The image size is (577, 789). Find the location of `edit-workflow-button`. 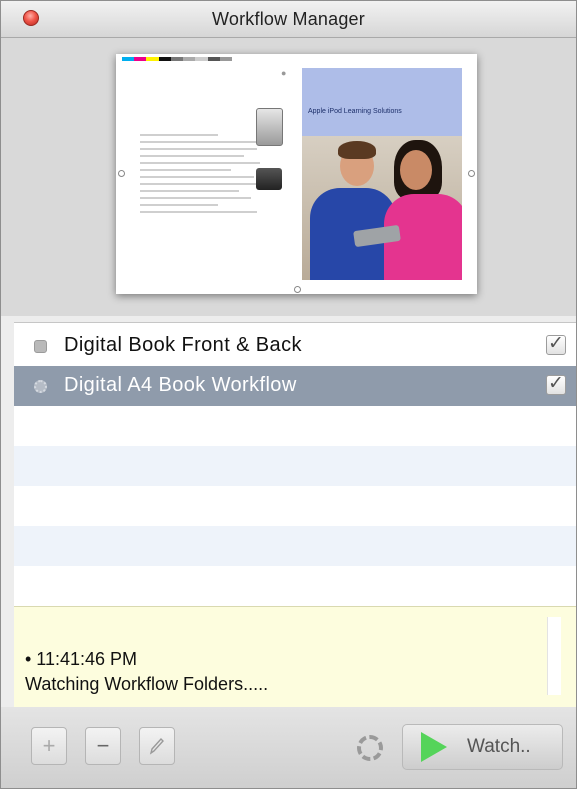

edit-workflow-button is located at coordinates (157, 746).